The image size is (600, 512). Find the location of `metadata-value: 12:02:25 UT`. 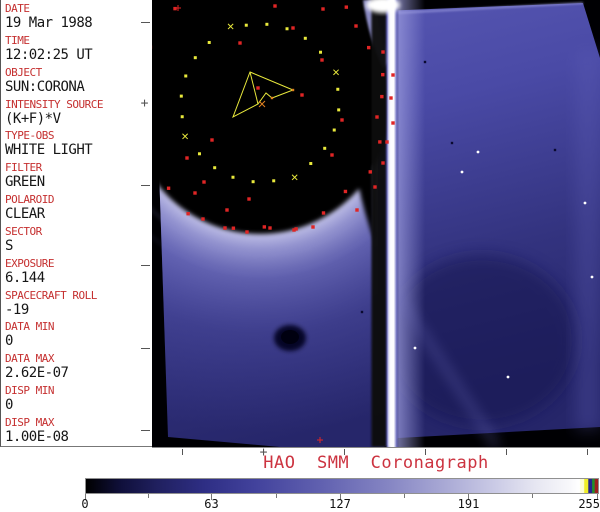

metadata-value: 12:02:25 UT is located at coordinates (49, 54).